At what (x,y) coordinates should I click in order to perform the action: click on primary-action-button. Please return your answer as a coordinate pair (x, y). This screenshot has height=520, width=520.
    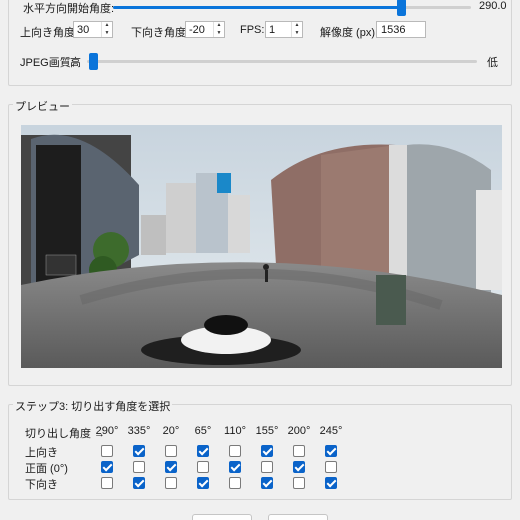
    Looking at the image, I should click on (222, 517).